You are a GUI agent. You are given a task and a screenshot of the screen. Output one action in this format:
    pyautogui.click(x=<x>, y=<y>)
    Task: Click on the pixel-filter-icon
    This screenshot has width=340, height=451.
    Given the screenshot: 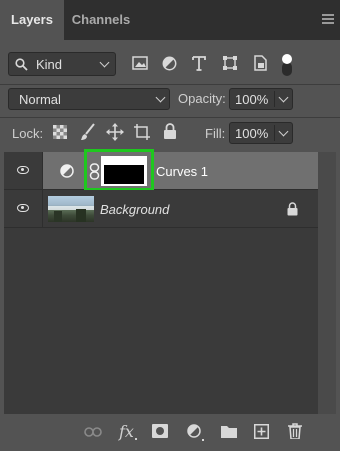 What is the action you would take?
    pyautogui.click(x=140, y=63)
    